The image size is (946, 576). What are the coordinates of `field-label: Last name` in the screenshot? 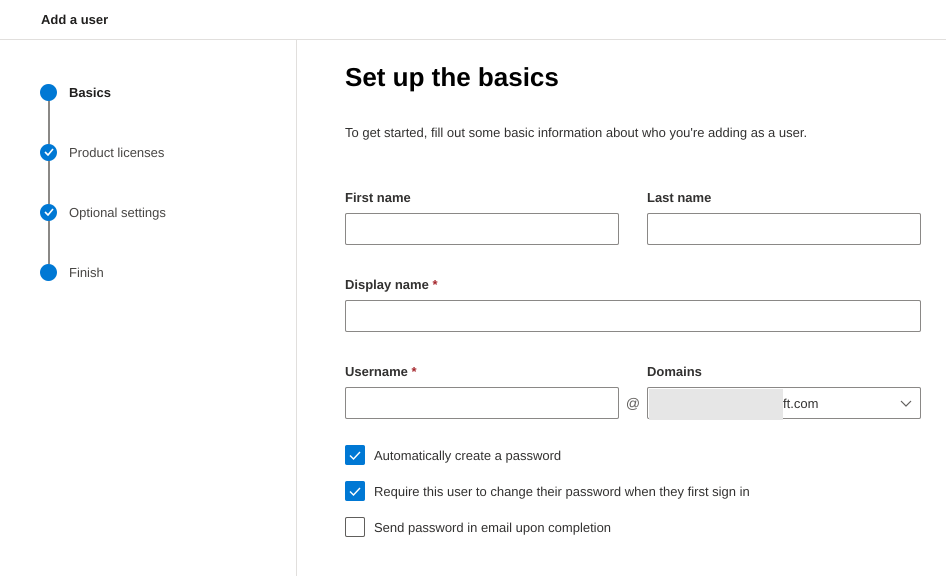 It's located at (679, 197).